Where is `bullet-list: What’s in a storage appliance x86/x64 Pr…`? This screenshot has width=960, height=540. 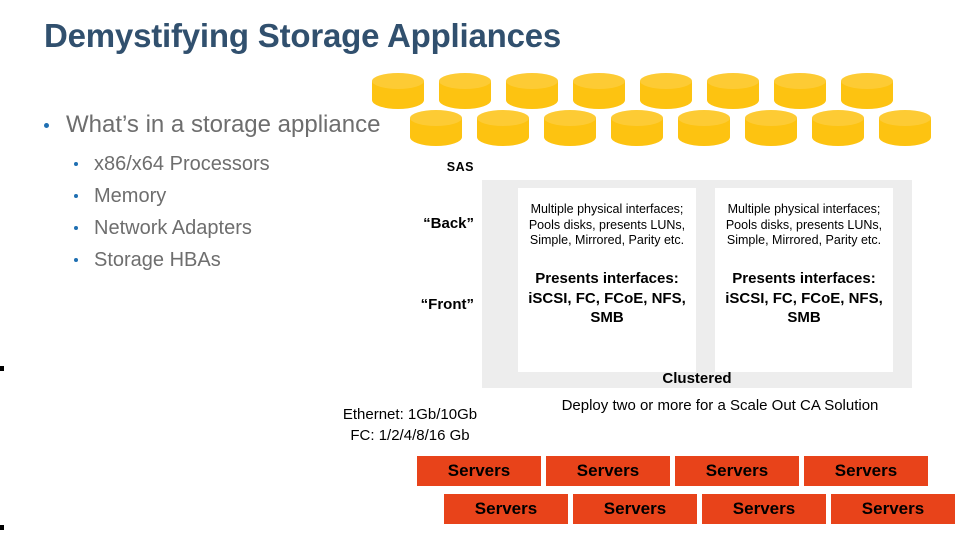 bullet-list: What’s in a storage appliance x86/x64 Pr… is located at coordinates (249, 192).